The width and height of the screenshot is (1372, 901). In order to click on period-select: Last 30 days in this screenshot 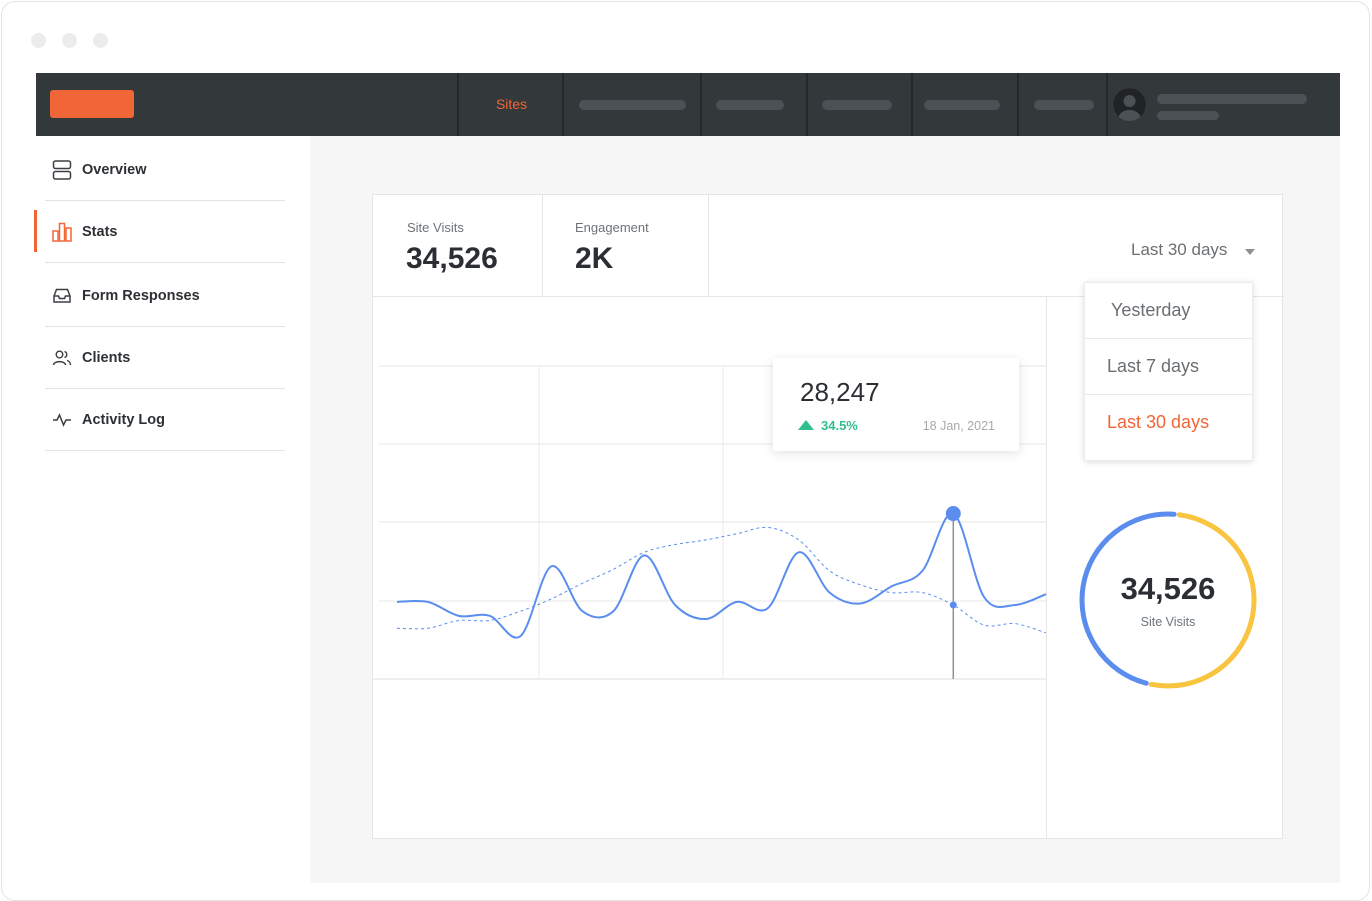, I will do `click(1179, 250)`.